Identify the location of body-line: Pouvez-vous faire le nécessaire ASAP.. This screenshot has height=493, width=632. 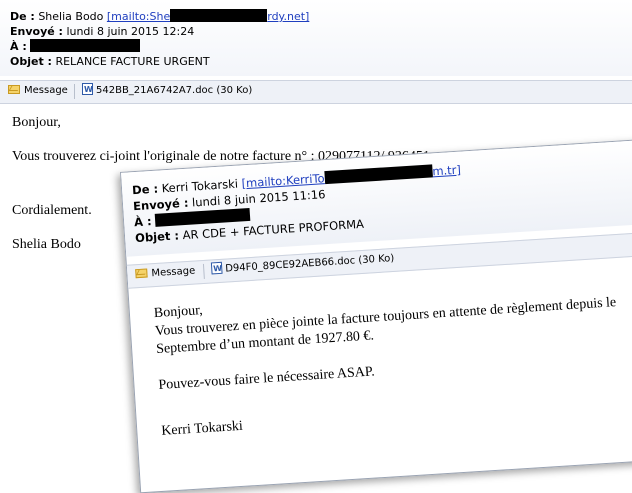
(267, 378).